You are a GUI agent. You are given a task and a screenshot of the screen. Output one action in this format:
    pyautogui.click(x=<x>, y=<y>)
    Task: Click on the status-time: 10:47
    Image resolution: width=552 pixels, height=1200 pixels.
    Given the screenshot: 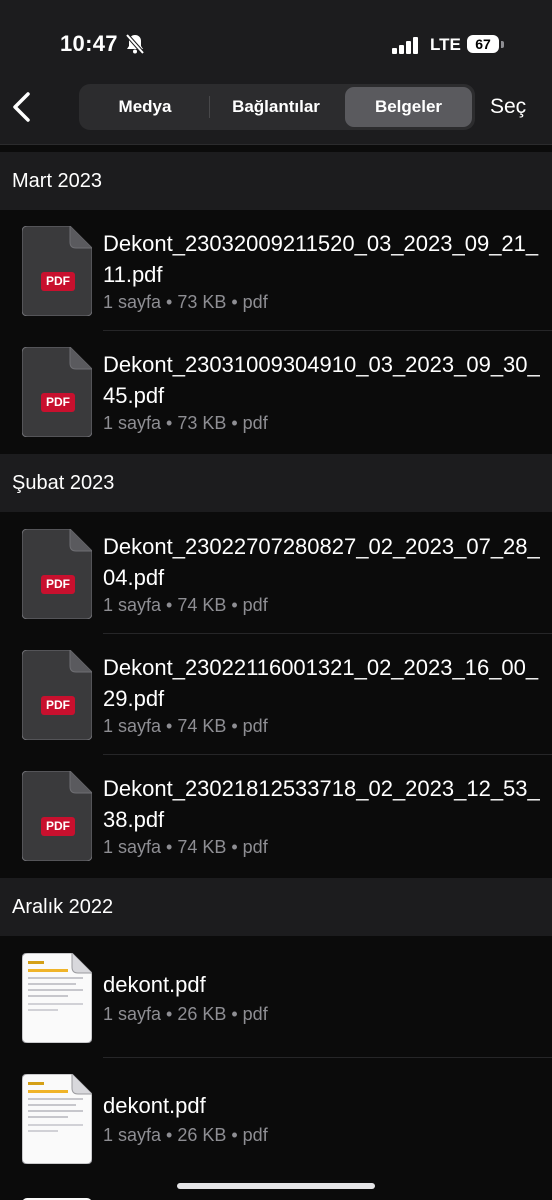 What is the action you would take?
    pyautogui.click(x=89, y=43)
    